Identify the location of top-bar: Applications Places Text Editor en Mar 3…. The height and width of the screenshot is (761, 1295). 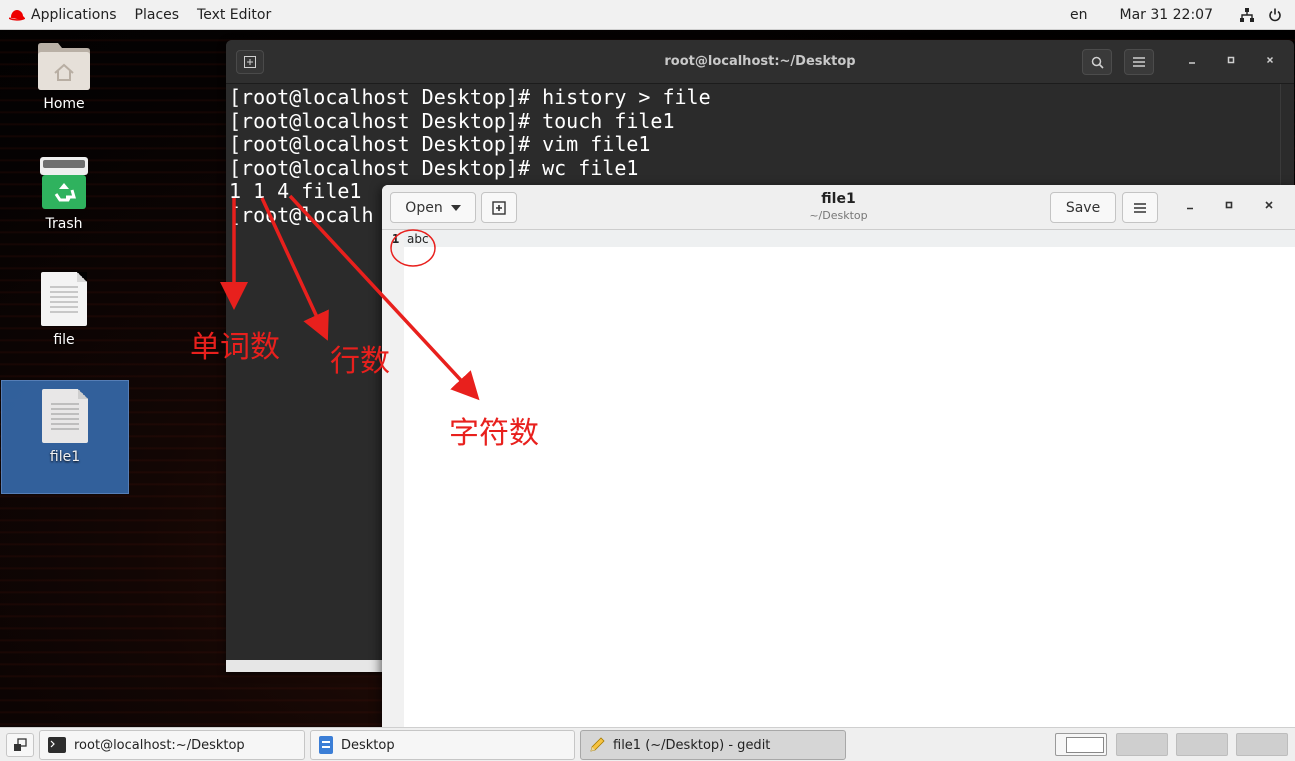
(647, 15).